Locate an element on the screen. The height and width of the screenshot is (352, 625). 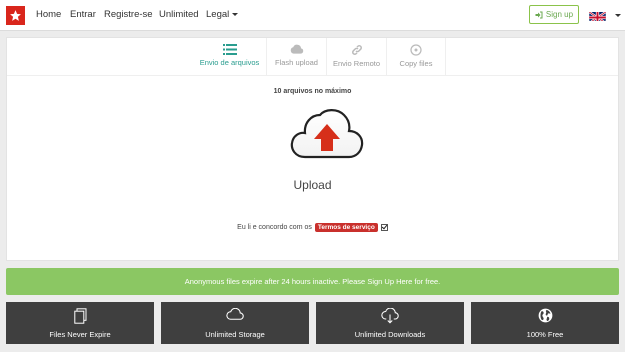
nav-legal-dropdown: Legal is located at coordinates (222, 14).